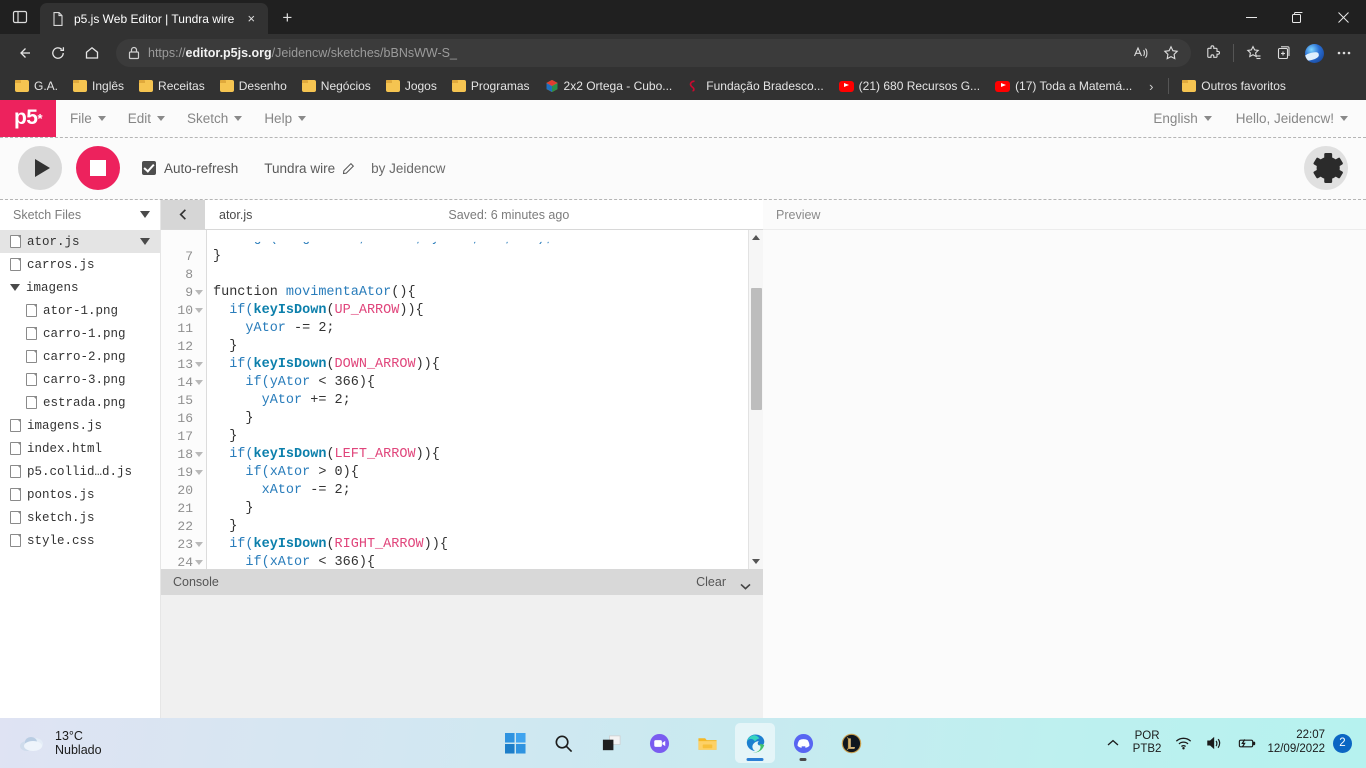 This screenshot has width=1366, height=768. Describe the element at coordinates (1251, 17) in the screenshot. I see `minimize-icon` at that location.